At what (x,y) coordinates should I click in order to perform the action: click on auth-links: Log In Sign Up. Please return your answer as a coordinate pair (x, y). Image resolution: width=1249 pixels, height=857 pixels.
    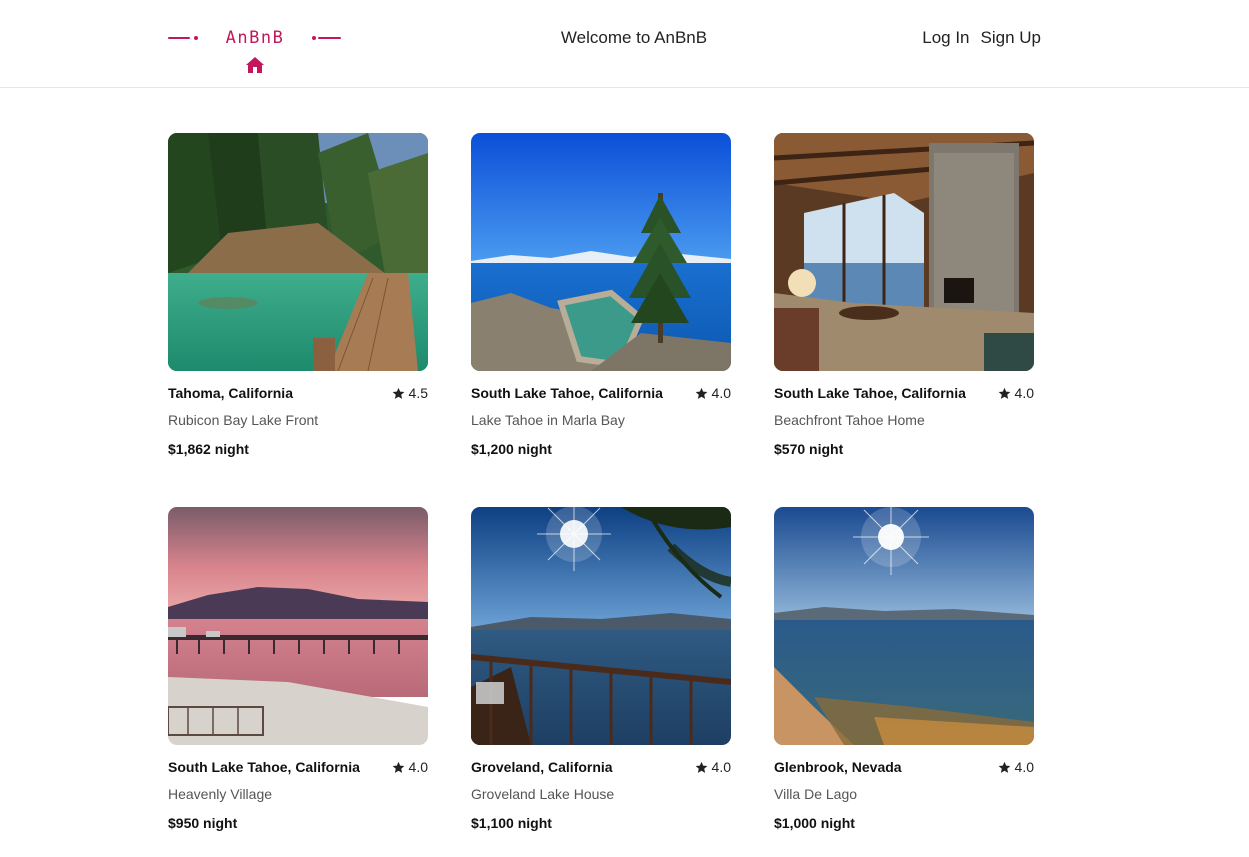
    Looking at the image, I should click on (981, 38).